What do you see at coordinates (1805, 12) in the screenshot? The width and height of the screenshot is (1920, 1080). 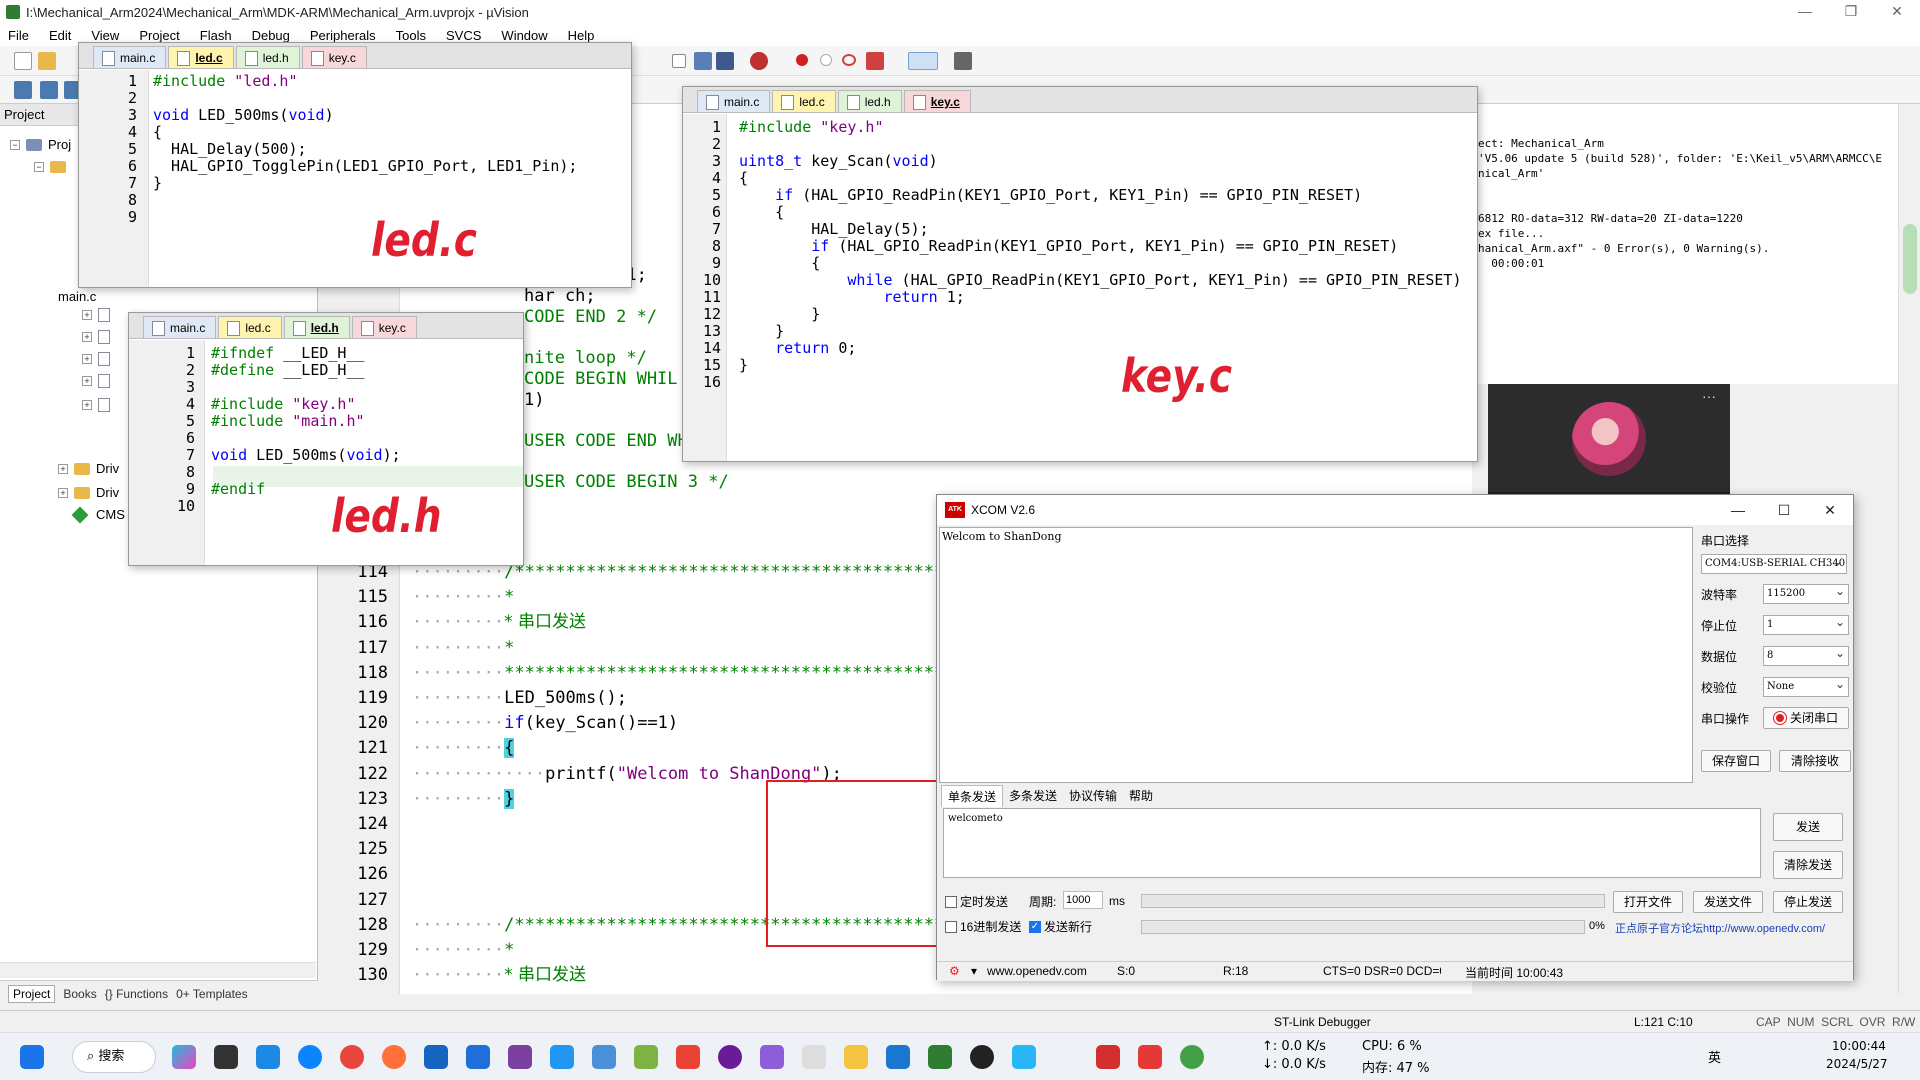 I see `minimize-button: —` at bounding box center [1805, 12].